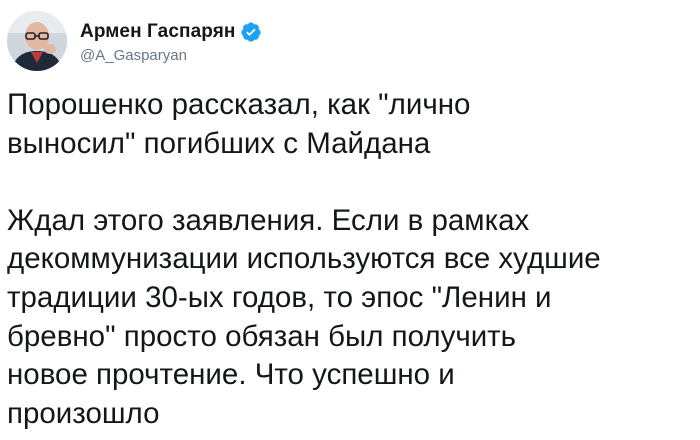 This screenshot has height=440, width=700. I want to click on person-avatar-icon, so click(37, 41).